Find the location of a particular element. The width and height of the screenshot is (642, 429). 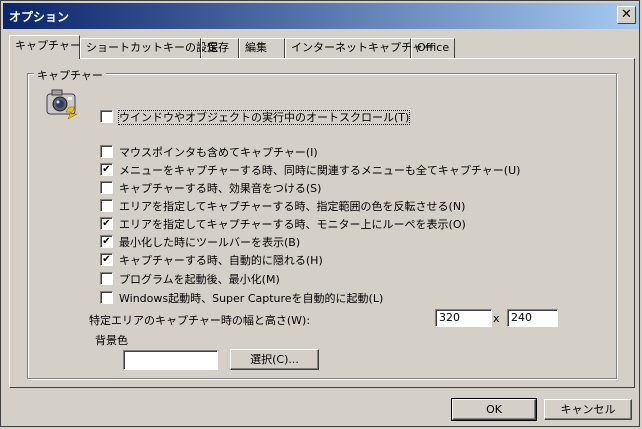

bgcolor-swatch is located at coordinates (170, 360).